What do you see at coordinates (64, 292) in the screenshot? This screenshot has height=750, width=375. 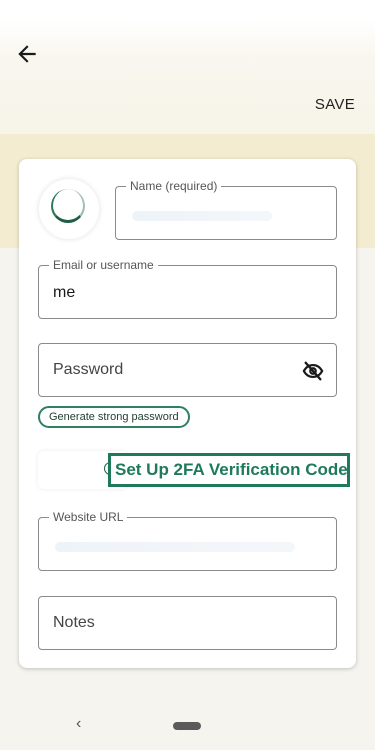 I see `email-field-value: me` at bounding box center [64, 292].